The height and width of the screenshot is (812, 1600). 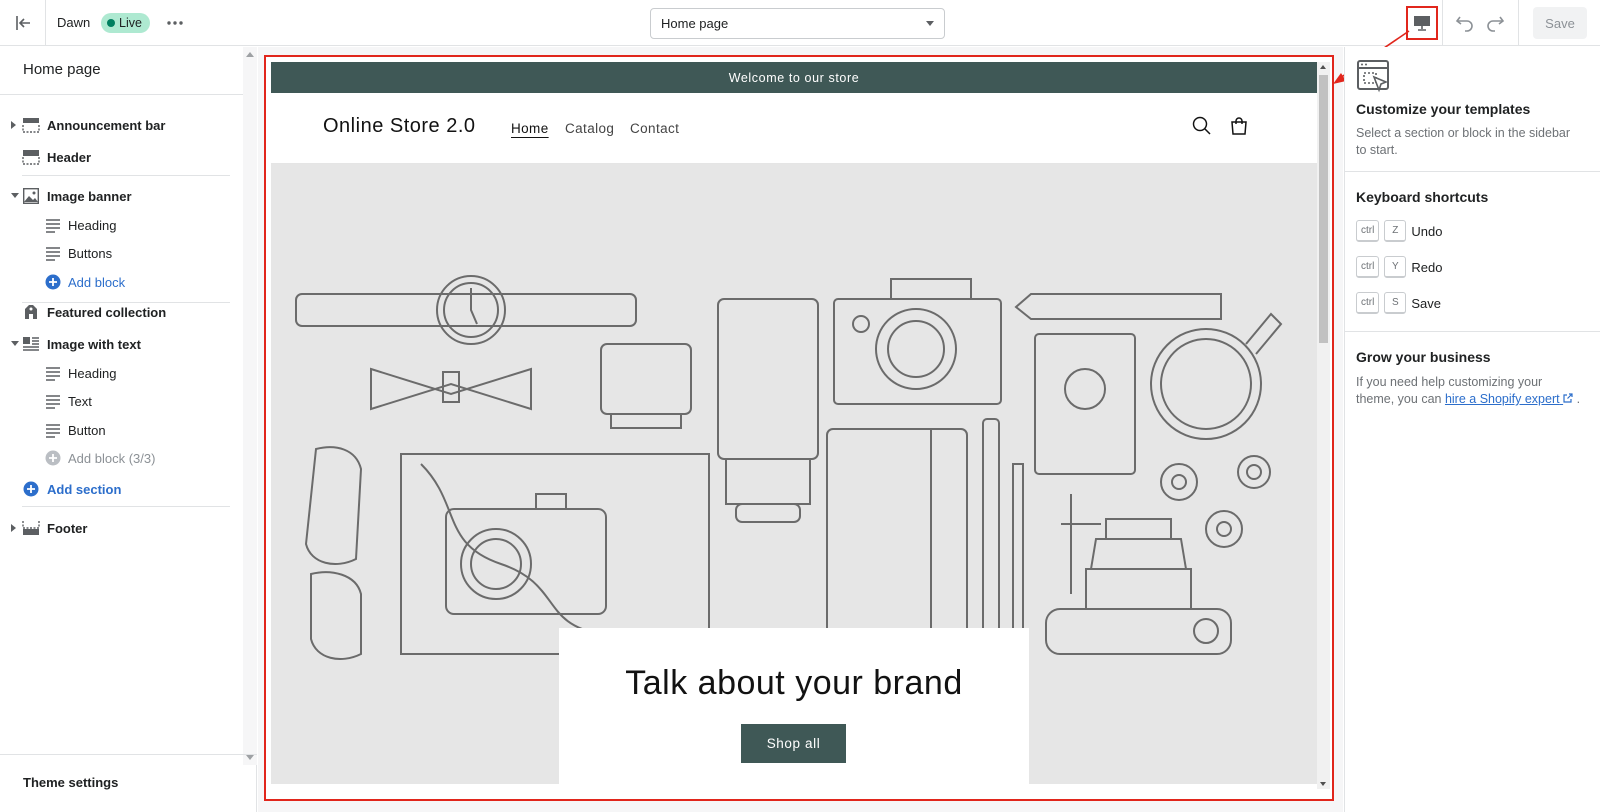 I want to click on nav-catalog: Catalog, so click(x=589, y=128).